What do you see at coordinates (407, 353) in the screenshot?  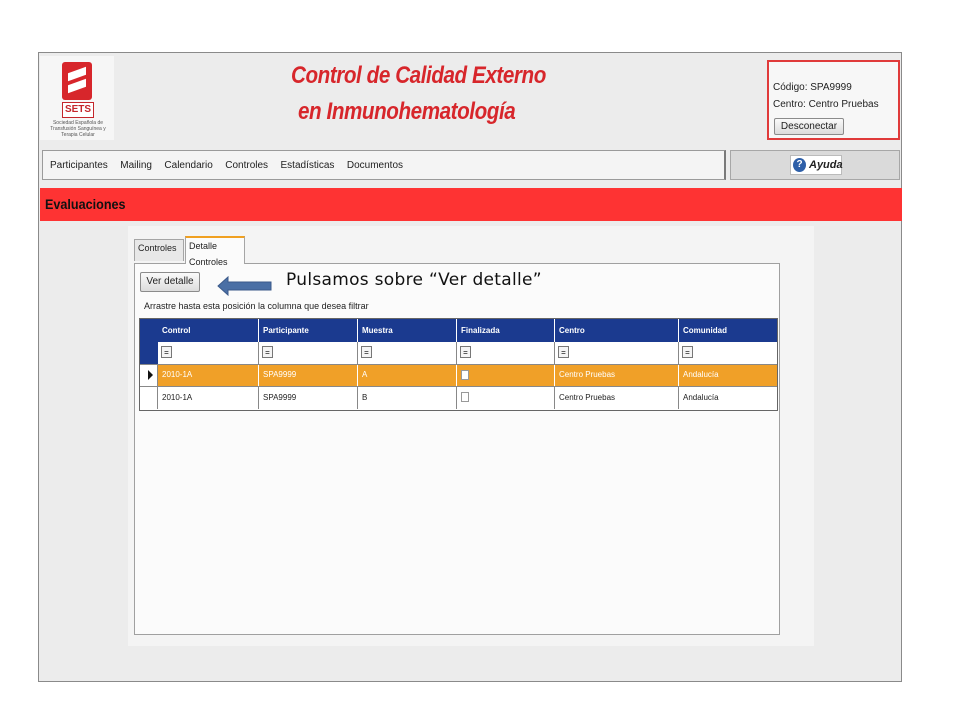 I see `filter-cell-muestra: =` at bounding box center [407, 353].